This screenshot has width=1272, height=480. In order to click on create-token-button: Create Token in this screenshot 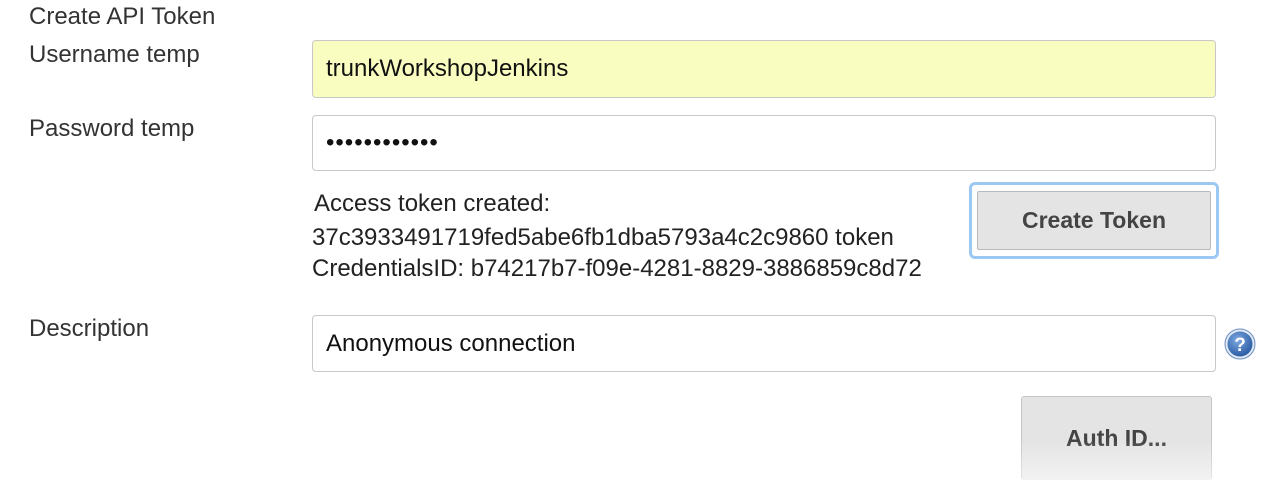, I will do `click(1094, 220)`.